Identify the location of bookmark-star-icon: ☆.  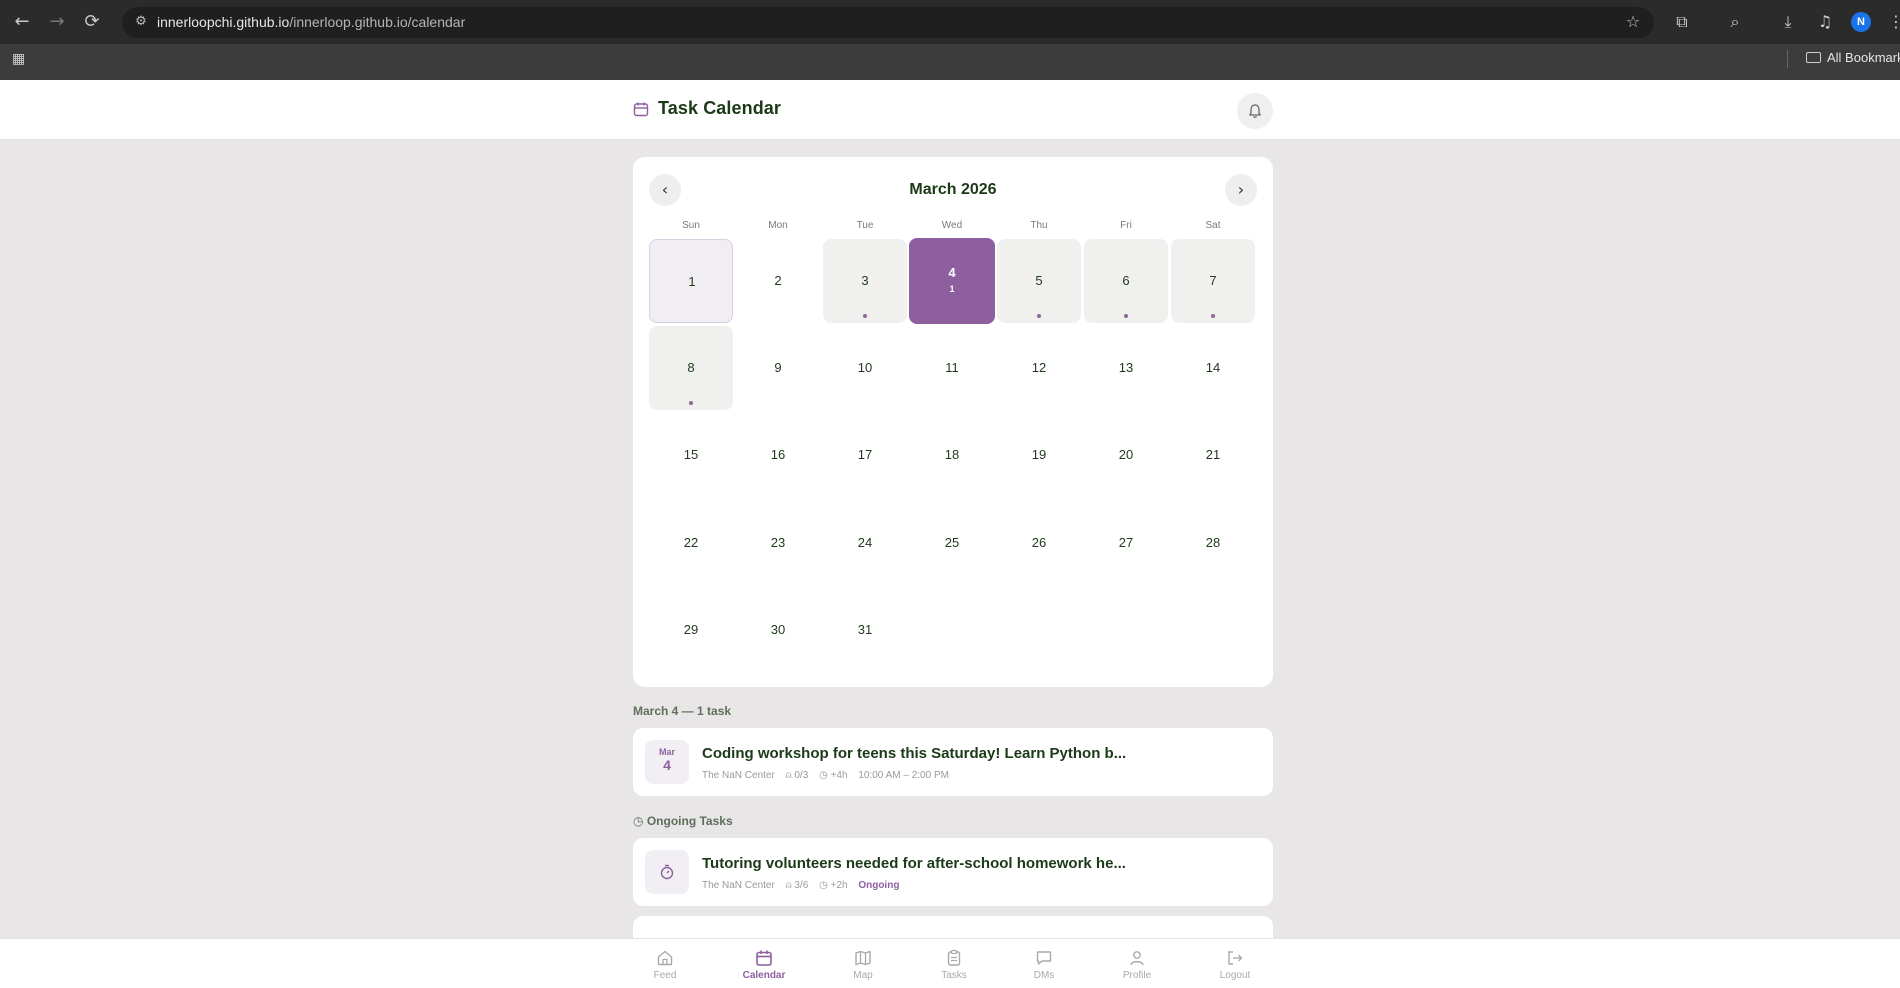
(1633, 22).